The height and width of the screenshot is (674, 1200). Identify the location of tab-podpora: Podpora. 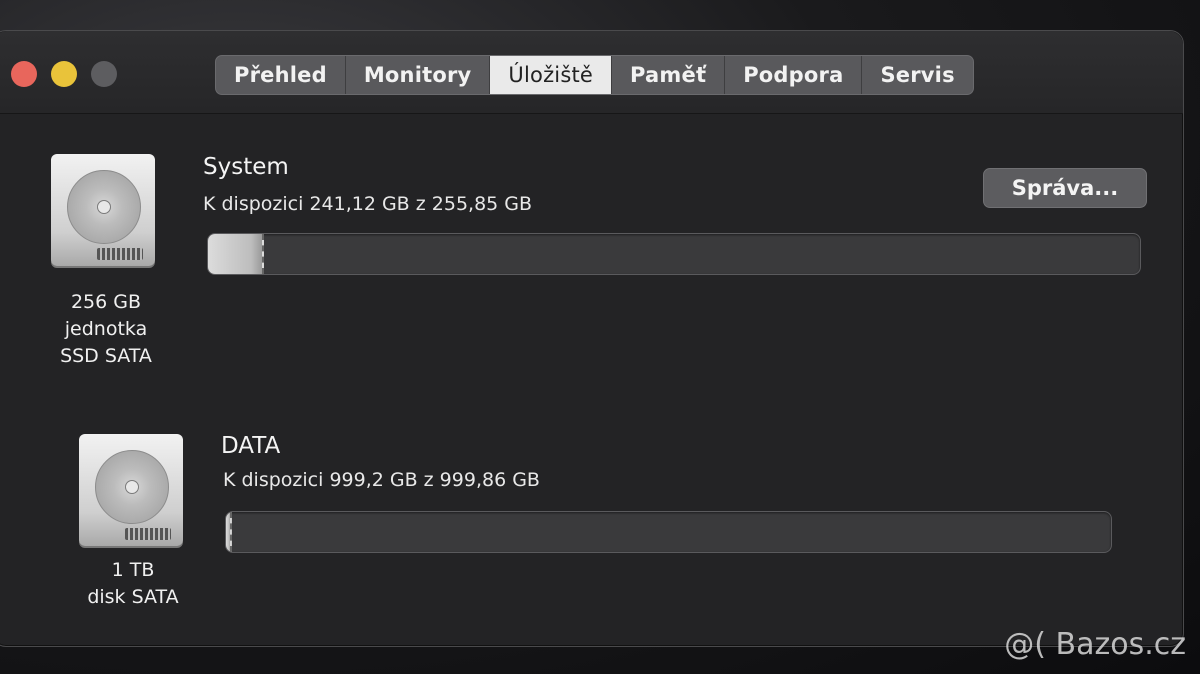
(794, 75).